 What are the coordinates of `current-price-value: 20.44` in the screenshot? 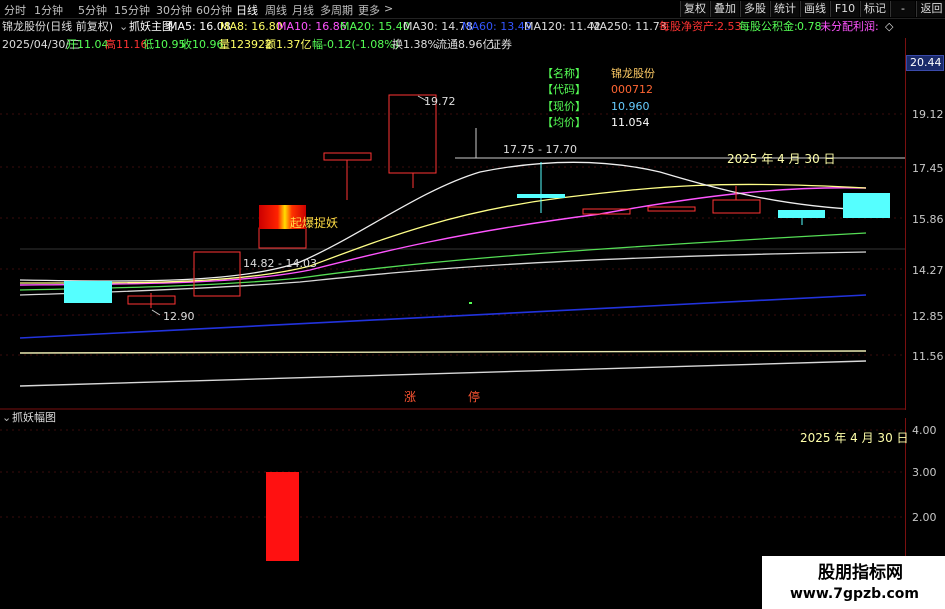 It's located at (926, 62).